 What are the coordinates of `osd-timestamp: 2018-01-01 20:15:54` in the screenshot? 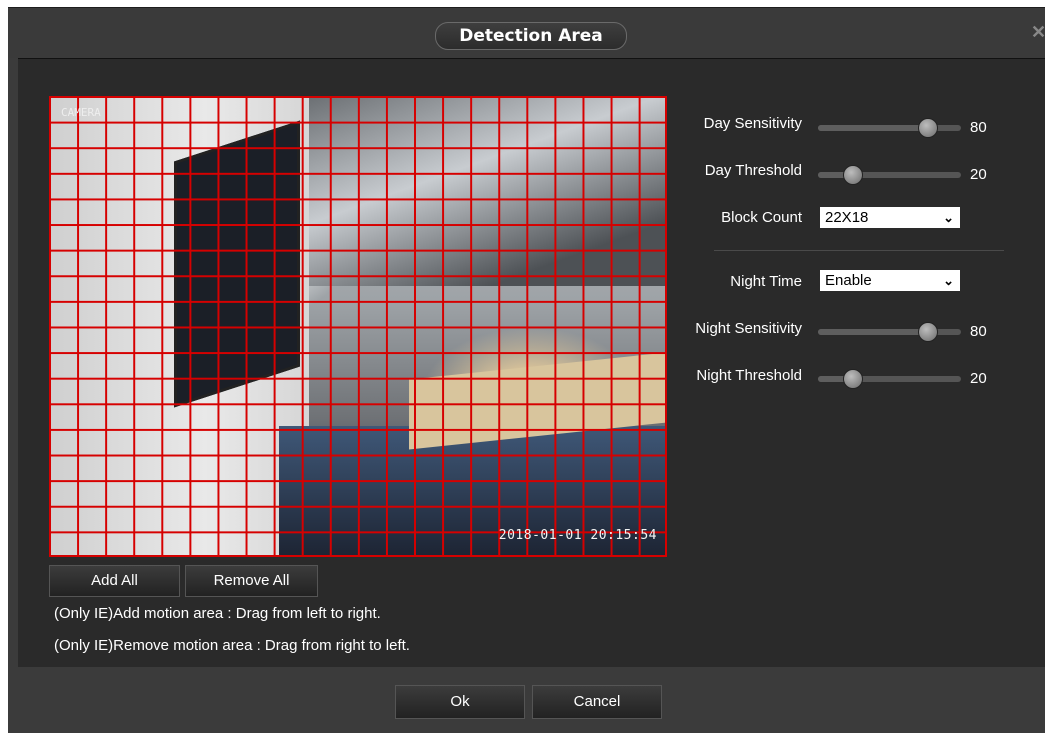 It's located at (577, 535).